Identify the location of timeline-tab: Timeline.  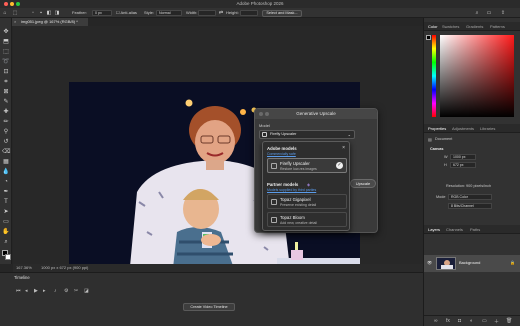
(22, 277).